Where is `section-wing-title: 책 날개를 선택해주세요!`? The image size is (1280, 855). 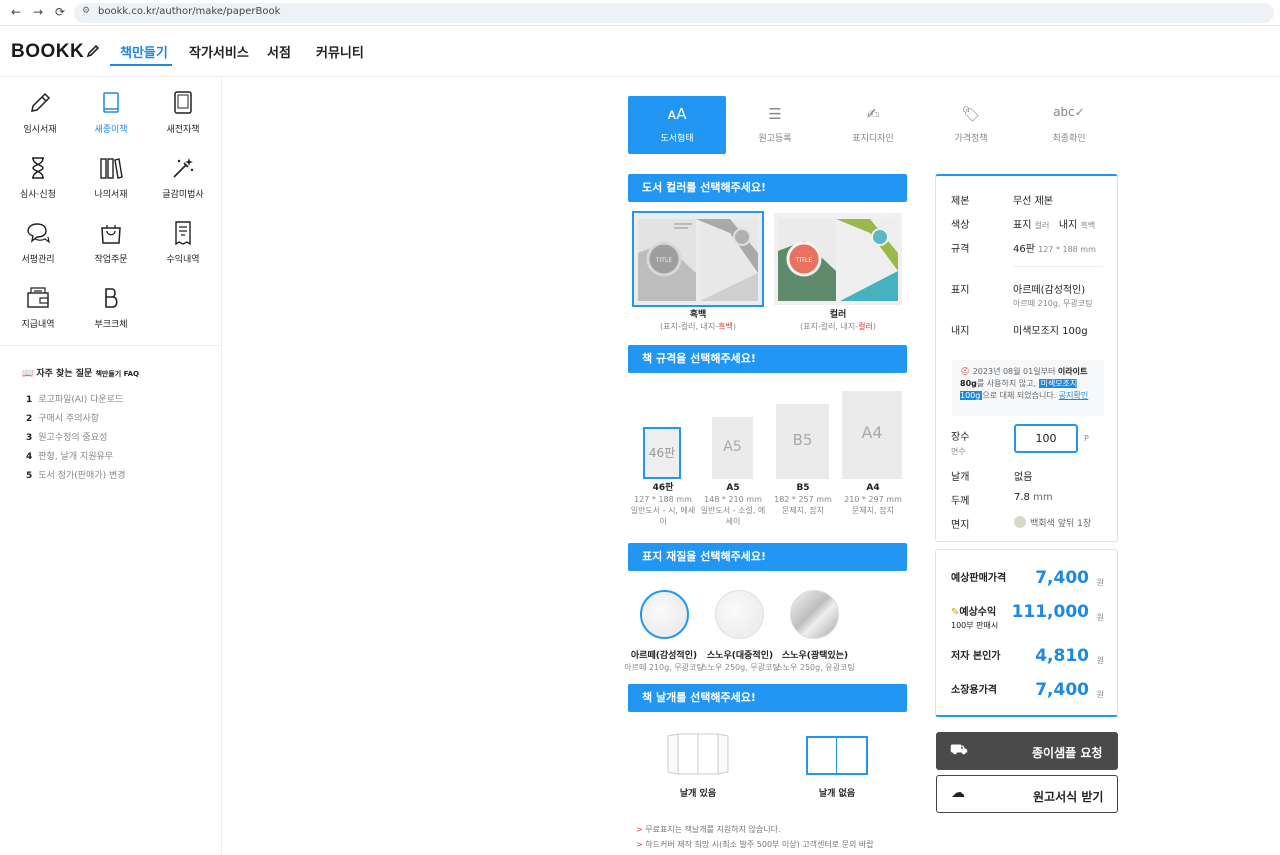 section-wing-title: 책 날개를 선택해주세요! is located at coordinates (767, 698).